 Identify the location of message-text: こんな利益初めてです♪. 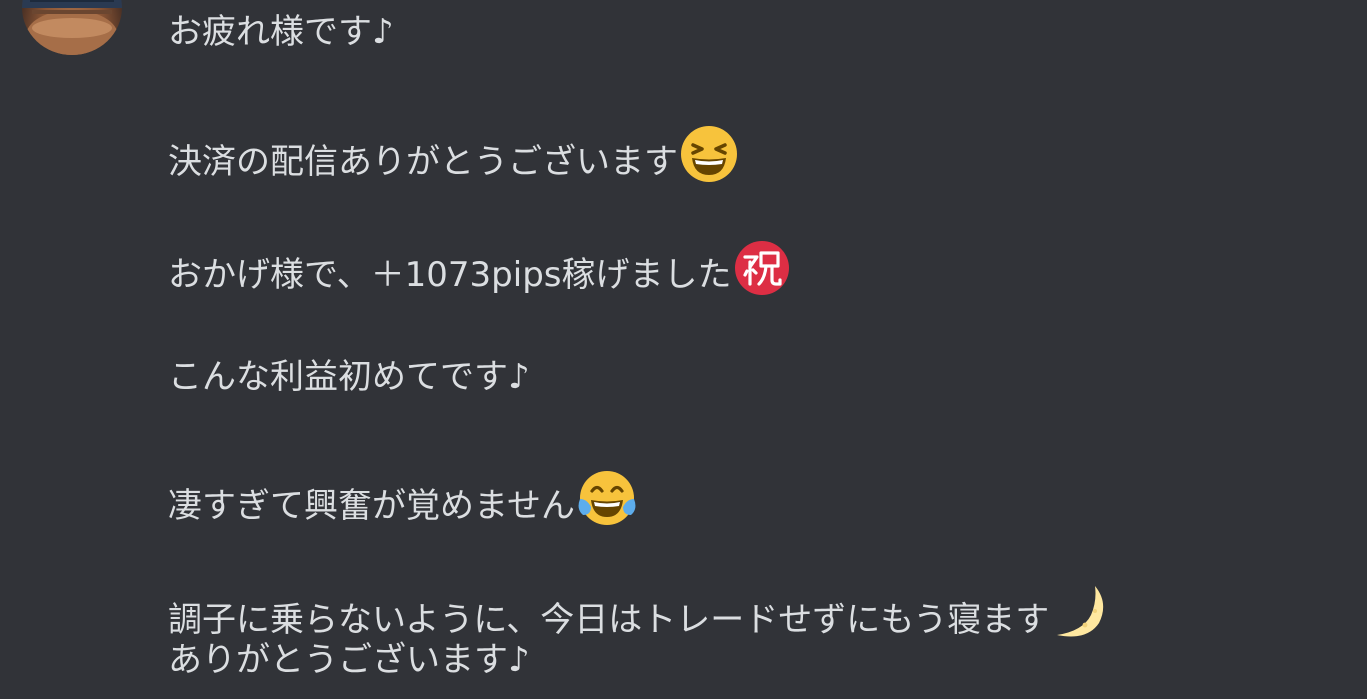
(349, 377).